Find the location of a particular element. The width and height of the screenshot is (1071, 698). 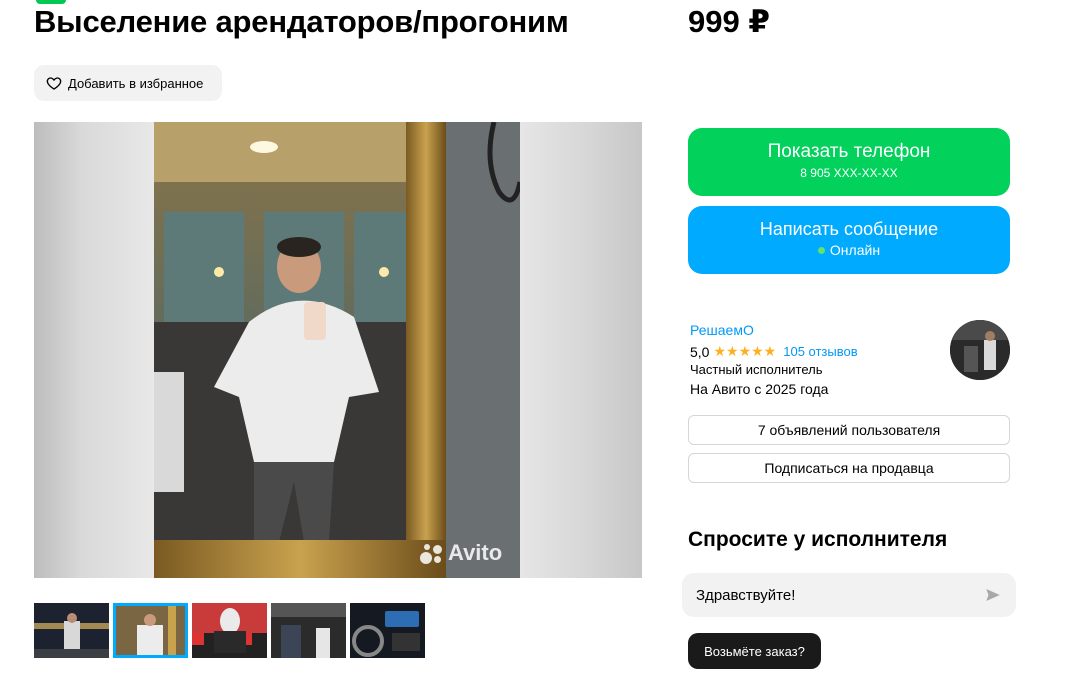

seller-ads-button: 7 объявлений пользователя is located at coordinates (849, 430).